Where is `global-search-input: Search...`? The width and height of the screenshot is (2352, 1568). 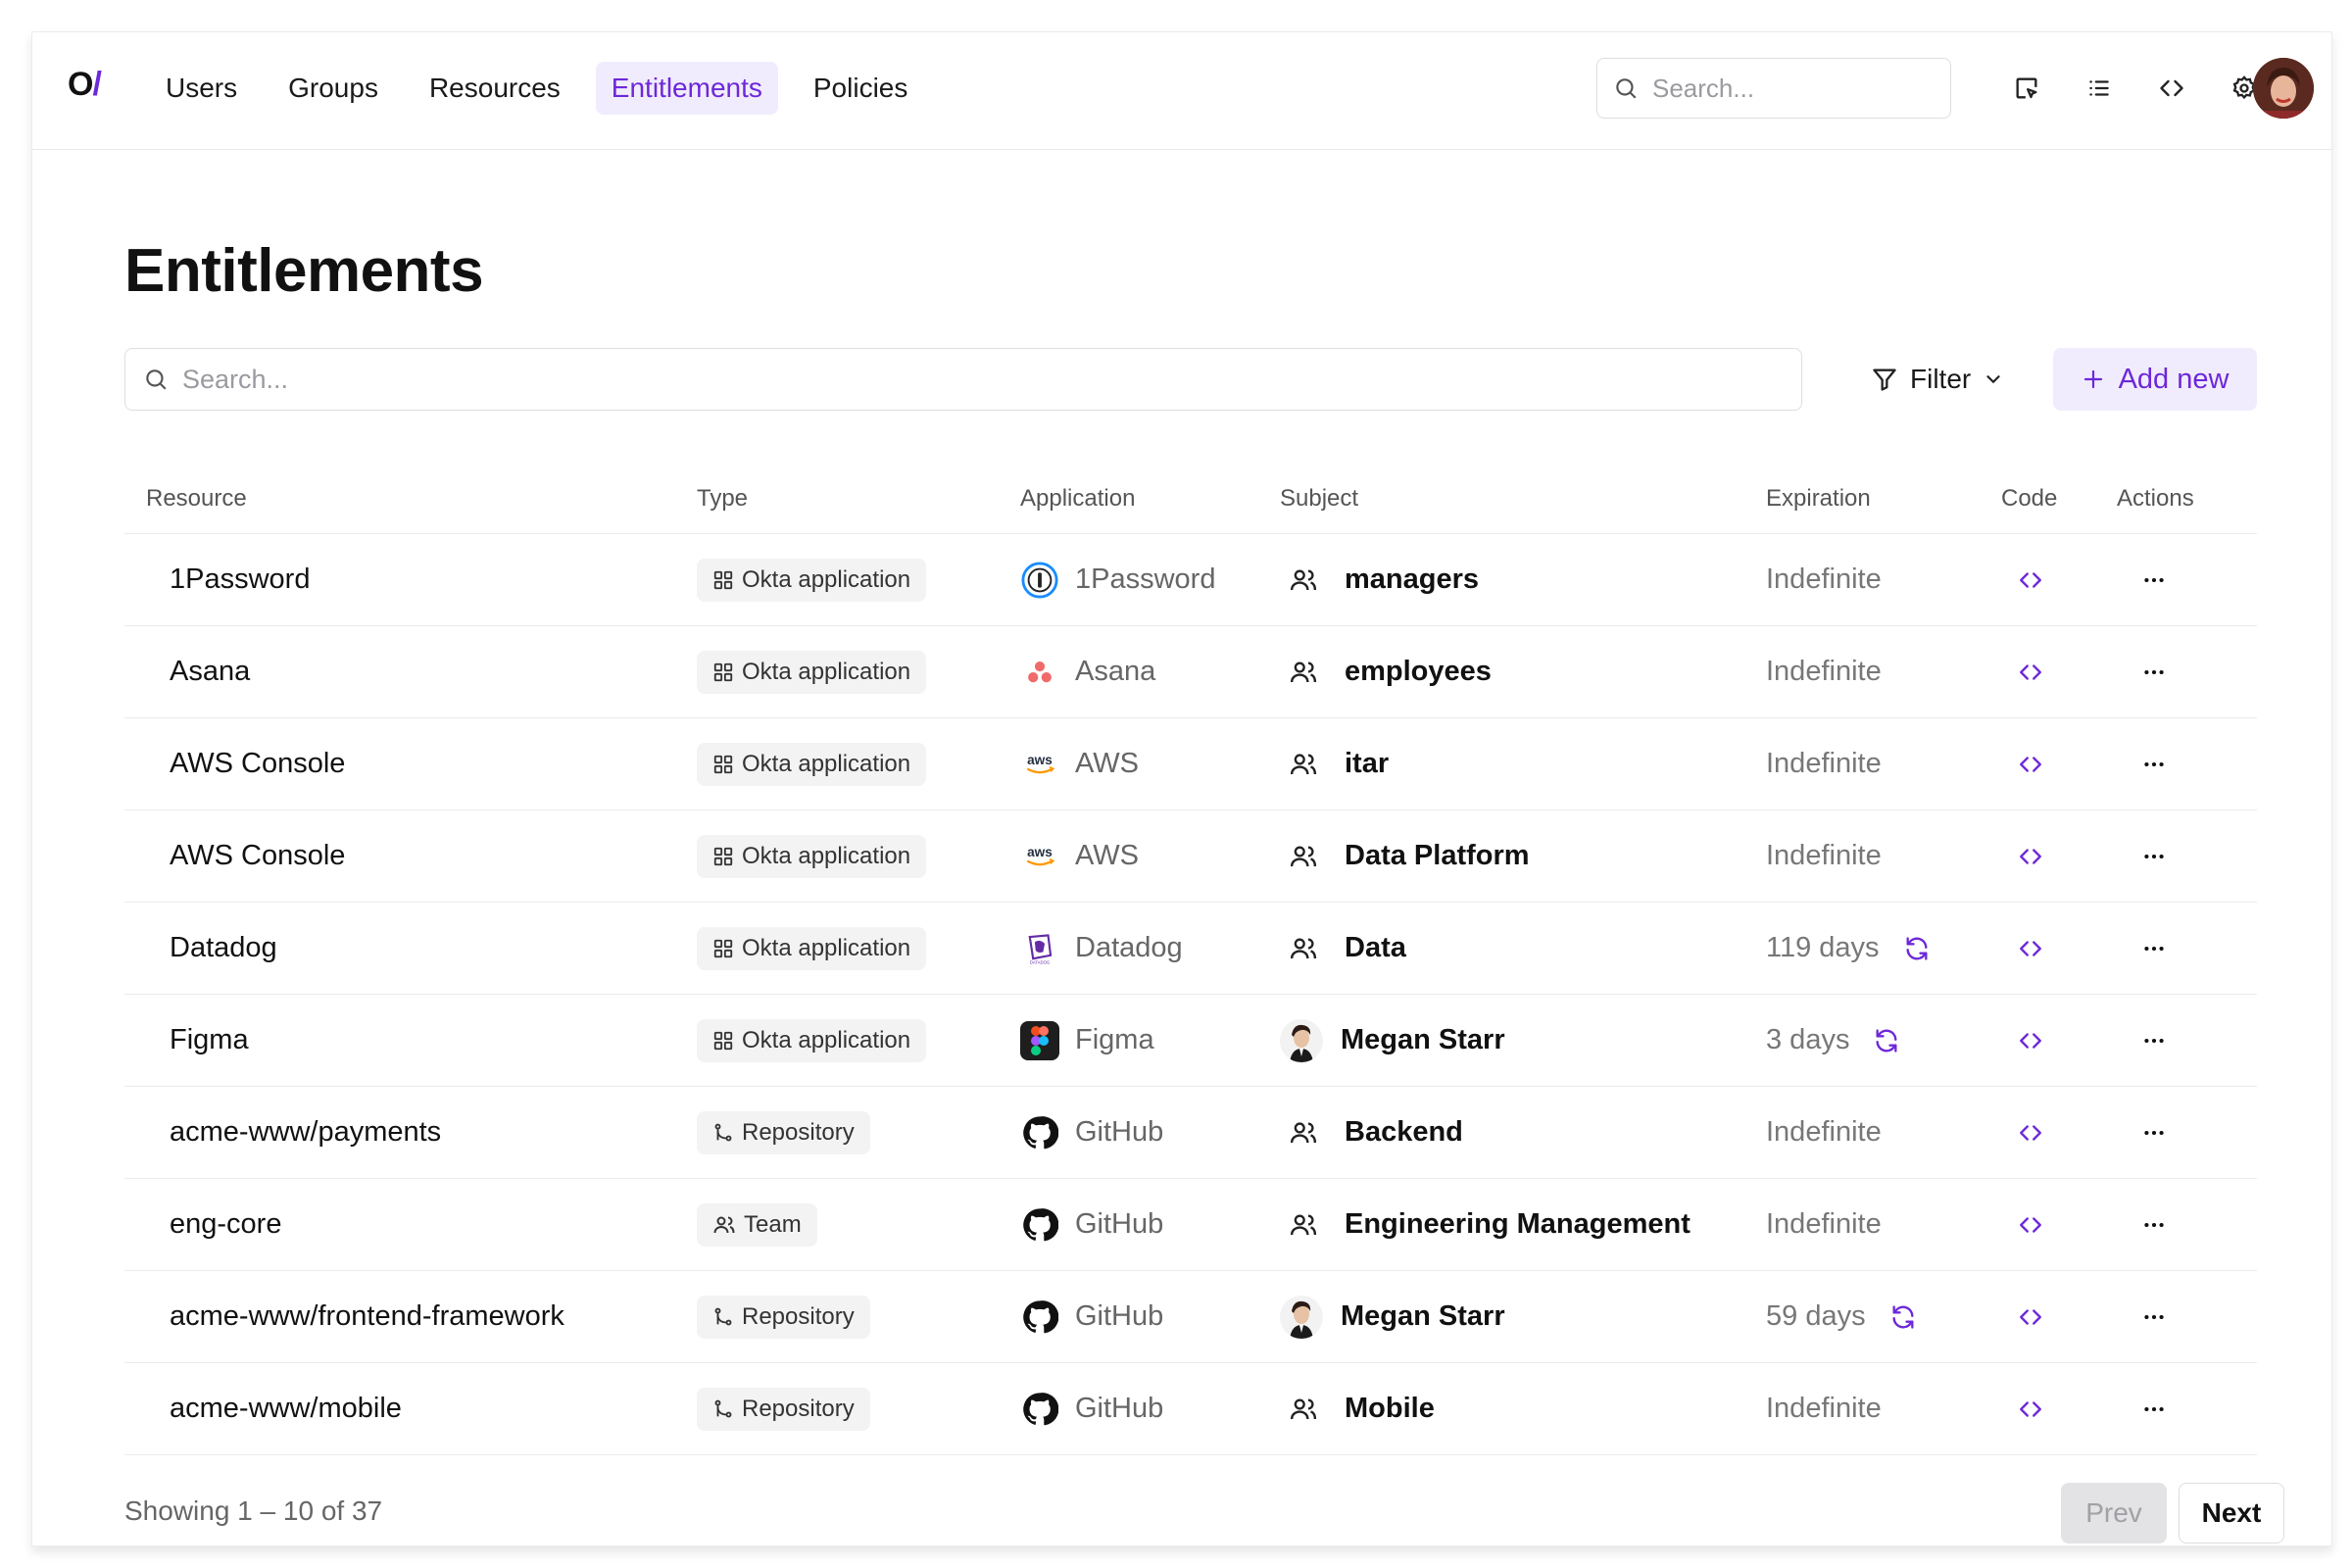 global-search-input: Search... is located at coordinates (1773, 88).